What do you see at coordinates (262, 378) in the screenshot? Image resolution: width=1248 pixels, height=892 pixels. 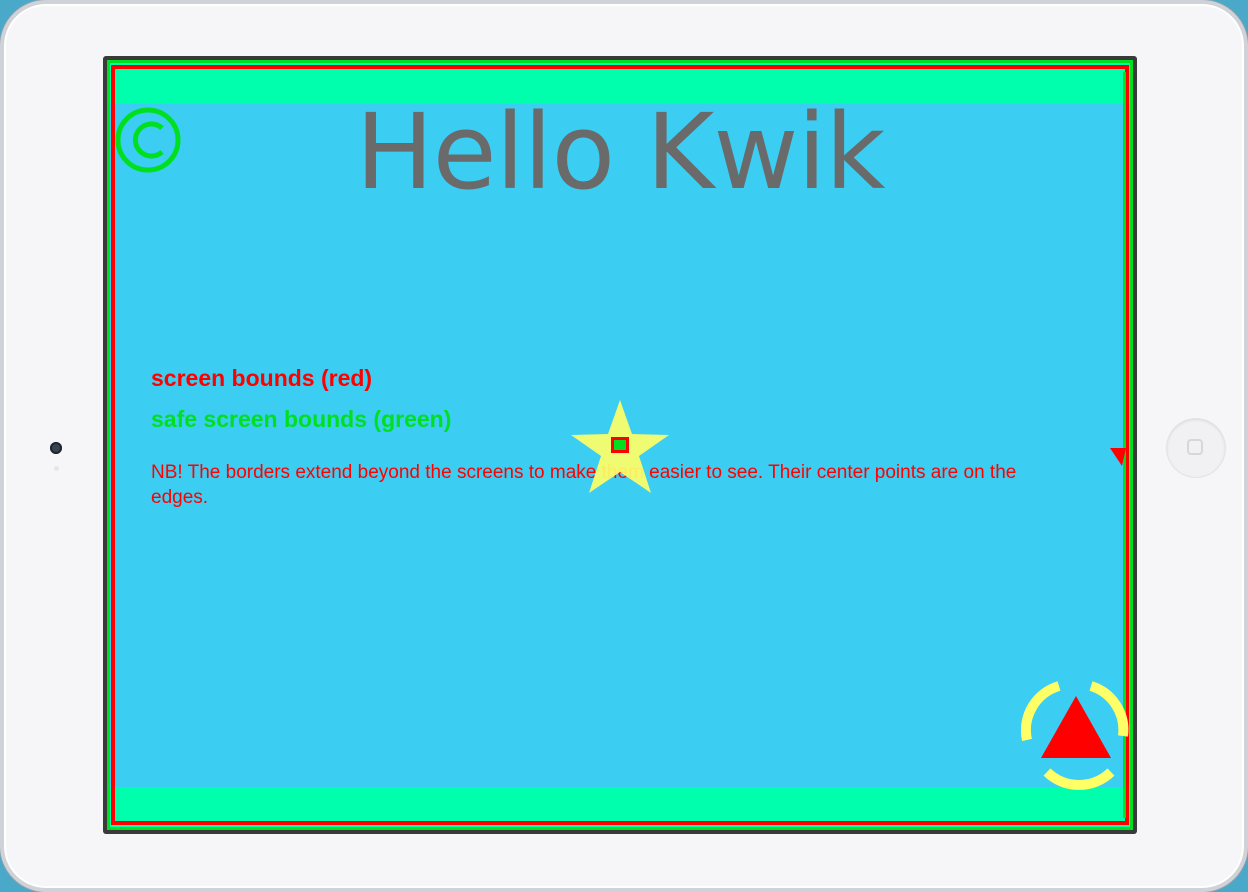 I see `screen-bounds-label: screen bounds (red)` at bounding box center [262, 378].